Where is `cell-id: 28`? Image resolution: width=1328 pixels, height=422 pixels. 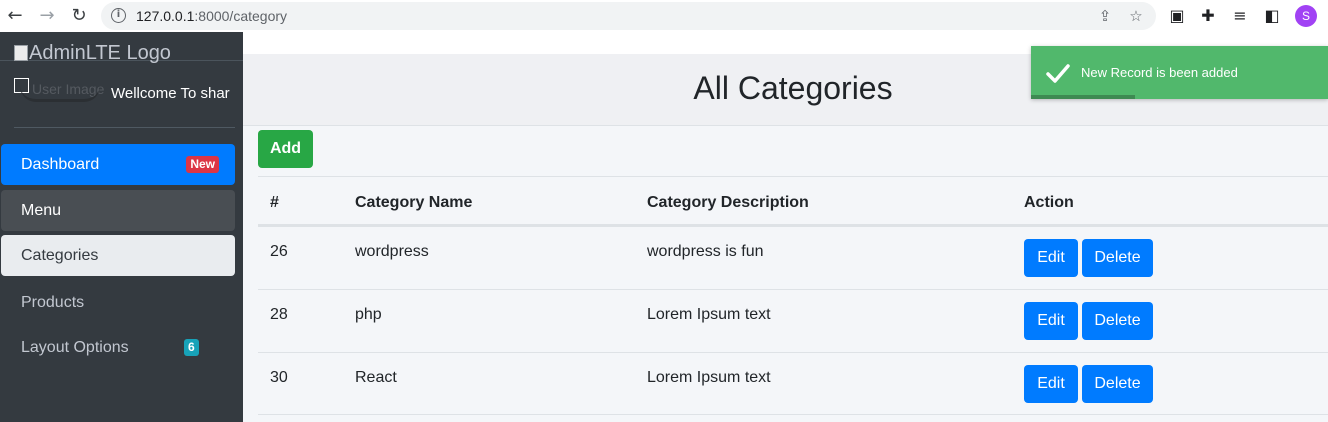 cell-id: 28 is located at coordinates (279, 314).